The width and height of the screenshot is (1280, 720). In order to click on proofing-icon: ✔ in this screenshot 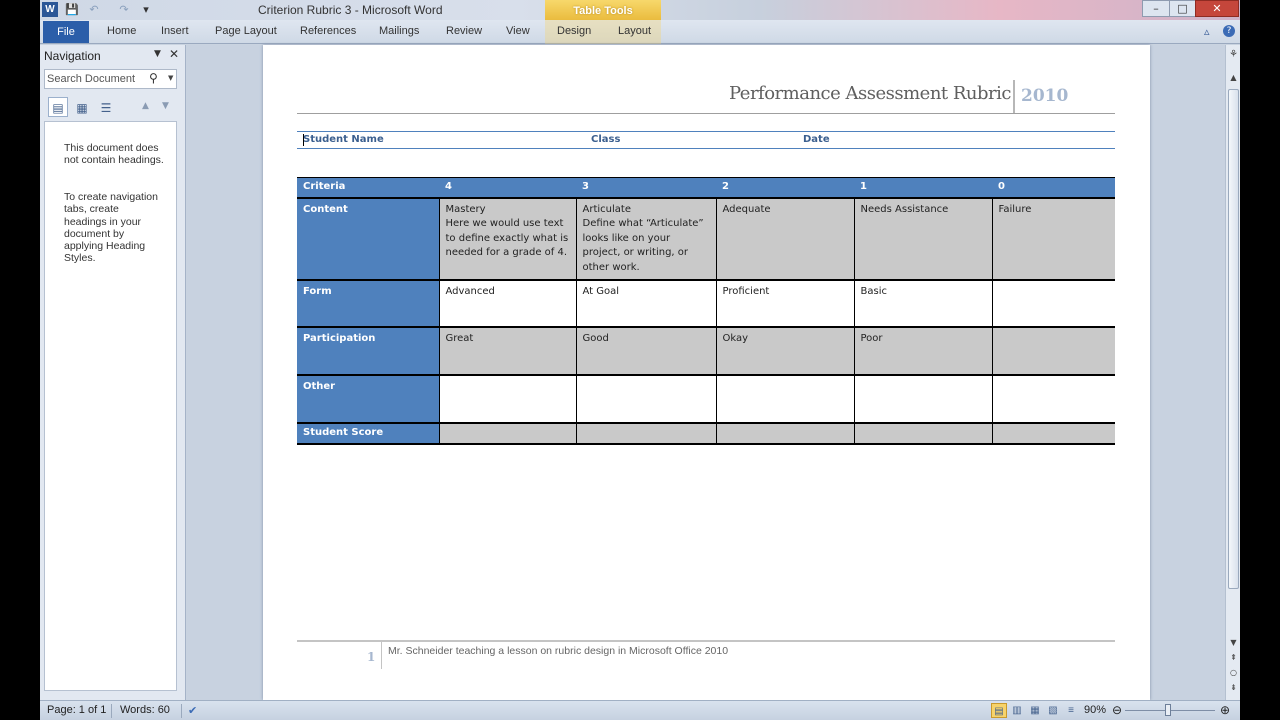, I will do `click(192, 710)`.